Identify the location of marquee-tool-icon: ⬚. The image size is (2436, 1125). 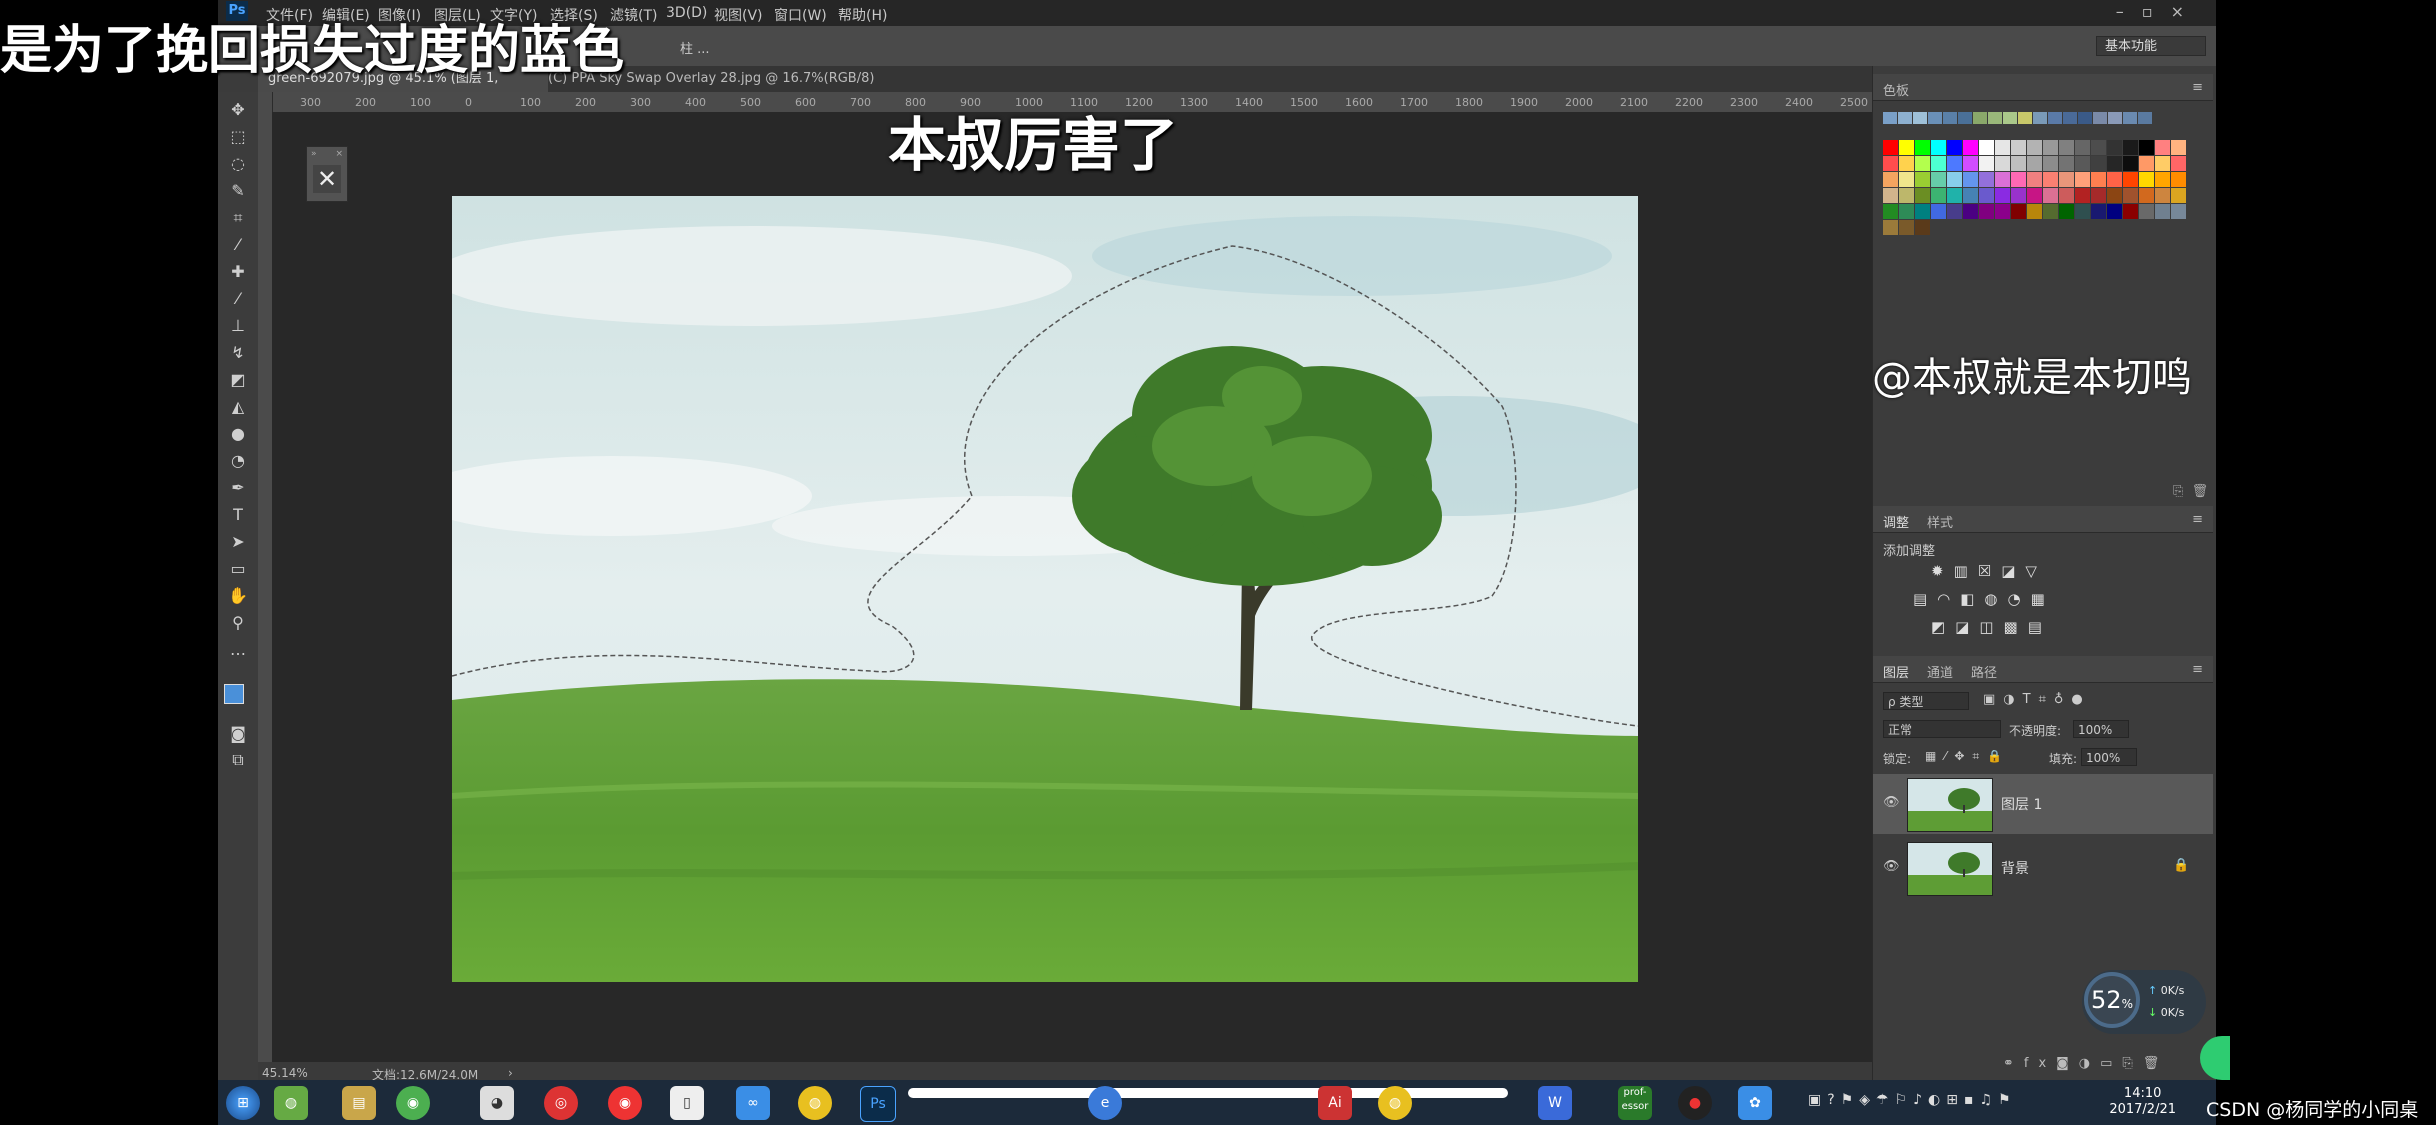
(238, 137).